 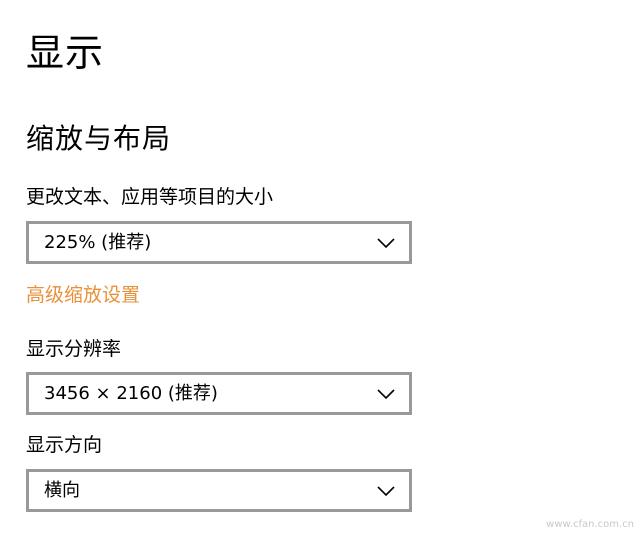 What do you see at coordinates (150, 197) in the screenshot?
I see `text-size-label: 更改文本、应用等项目的大小` at bounding box center [150, 197].